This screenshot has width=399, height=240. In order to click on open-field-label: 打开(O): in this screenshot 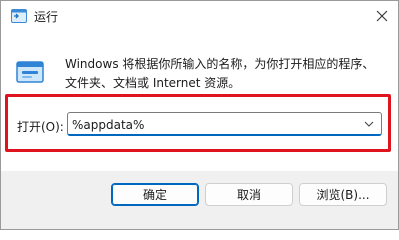, I will do `click(40, 127)`.